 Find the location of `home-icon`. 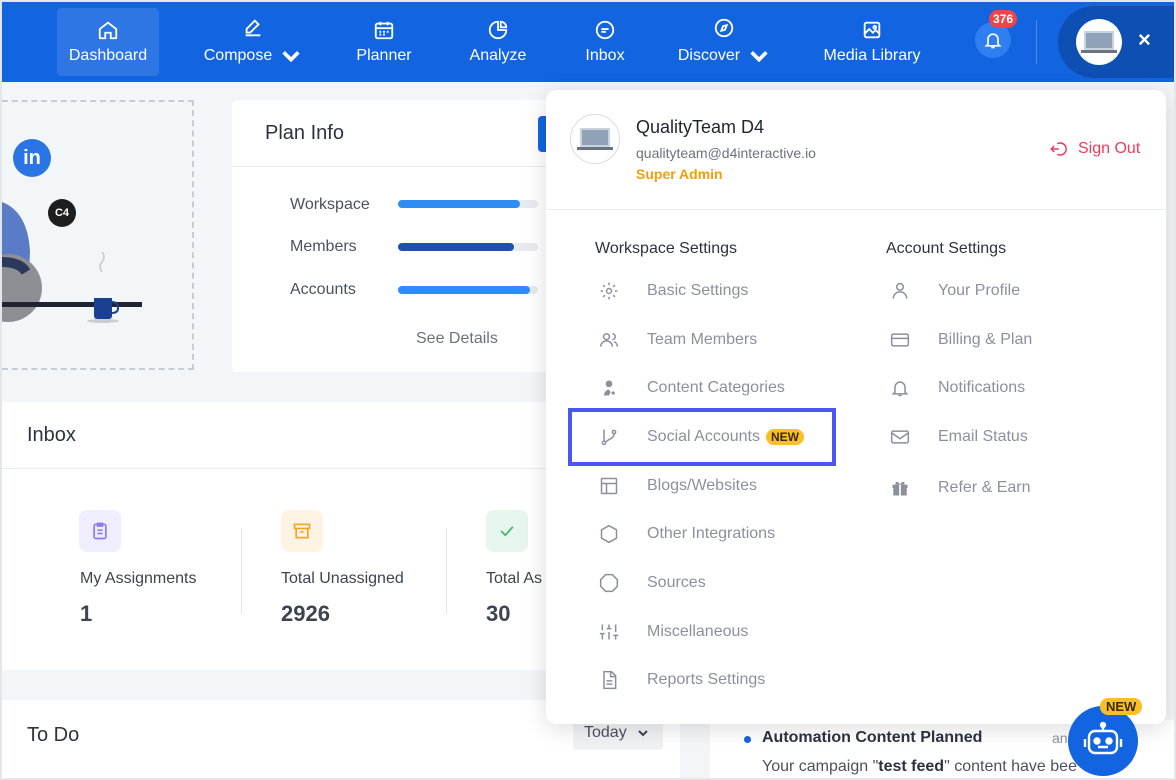

home-icon is located at coordinates (108, 30).